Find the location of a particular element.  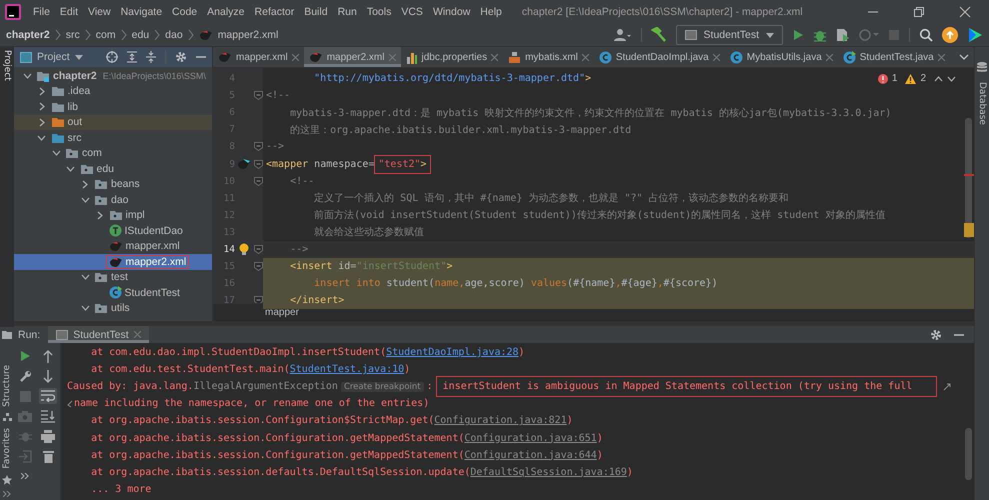

tree-row: impl is located at coordinates (113, 215).